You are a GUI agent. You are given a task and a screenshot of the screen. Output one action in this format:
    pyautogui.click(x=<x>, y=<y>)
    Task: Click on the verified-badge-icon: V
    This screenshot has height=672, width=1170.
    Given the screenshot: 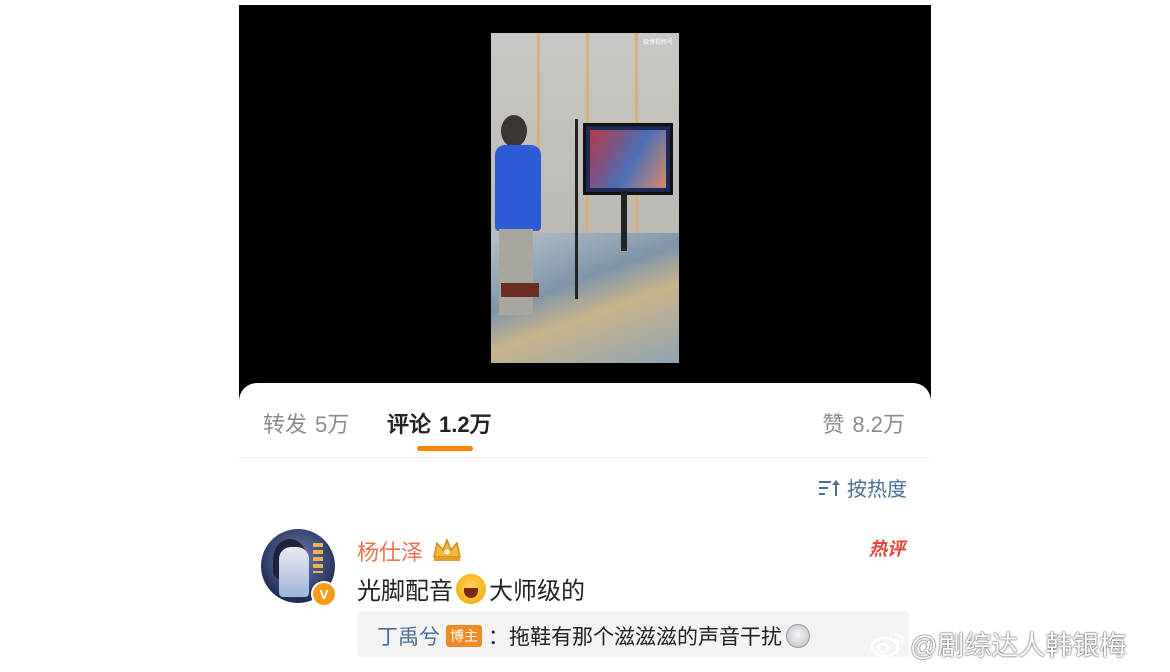 What is the action you would take?
    pyautogui.click(x=324, y=594)
    